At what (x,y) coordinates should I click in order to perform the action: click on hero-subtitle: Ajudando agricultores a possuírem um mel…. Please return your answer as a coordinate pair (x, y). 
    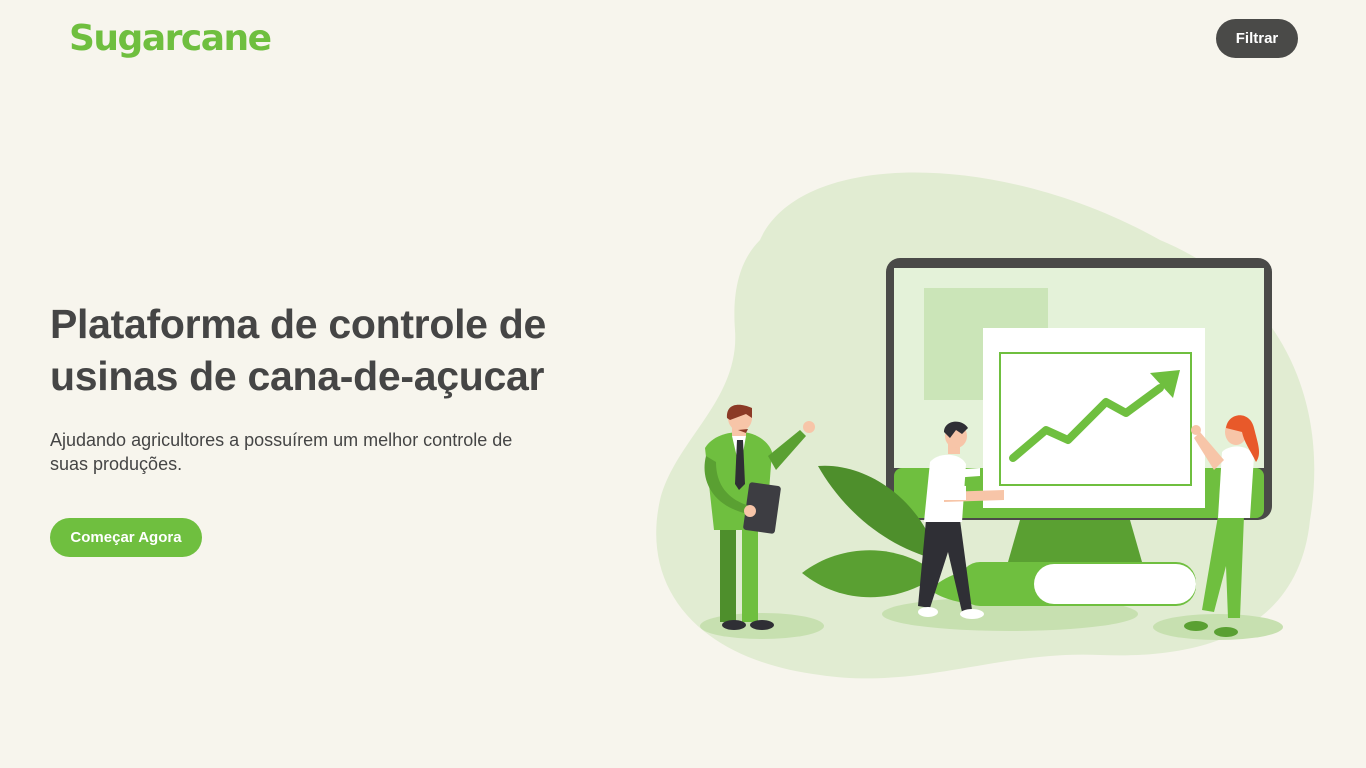
    Looking at the image, I should click on (320, 452).